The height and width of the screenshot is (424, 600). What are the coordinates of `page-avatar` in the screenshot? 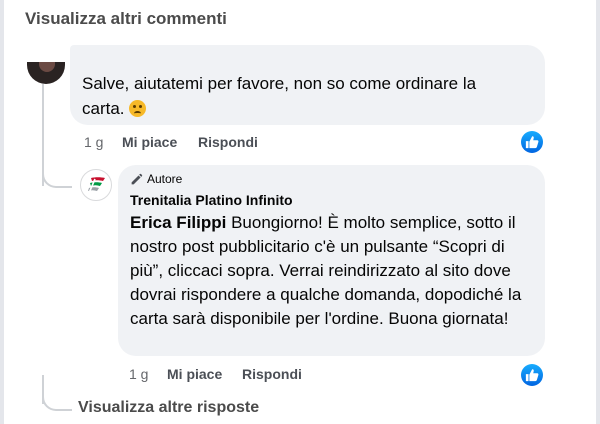 It's located at (96, 185).